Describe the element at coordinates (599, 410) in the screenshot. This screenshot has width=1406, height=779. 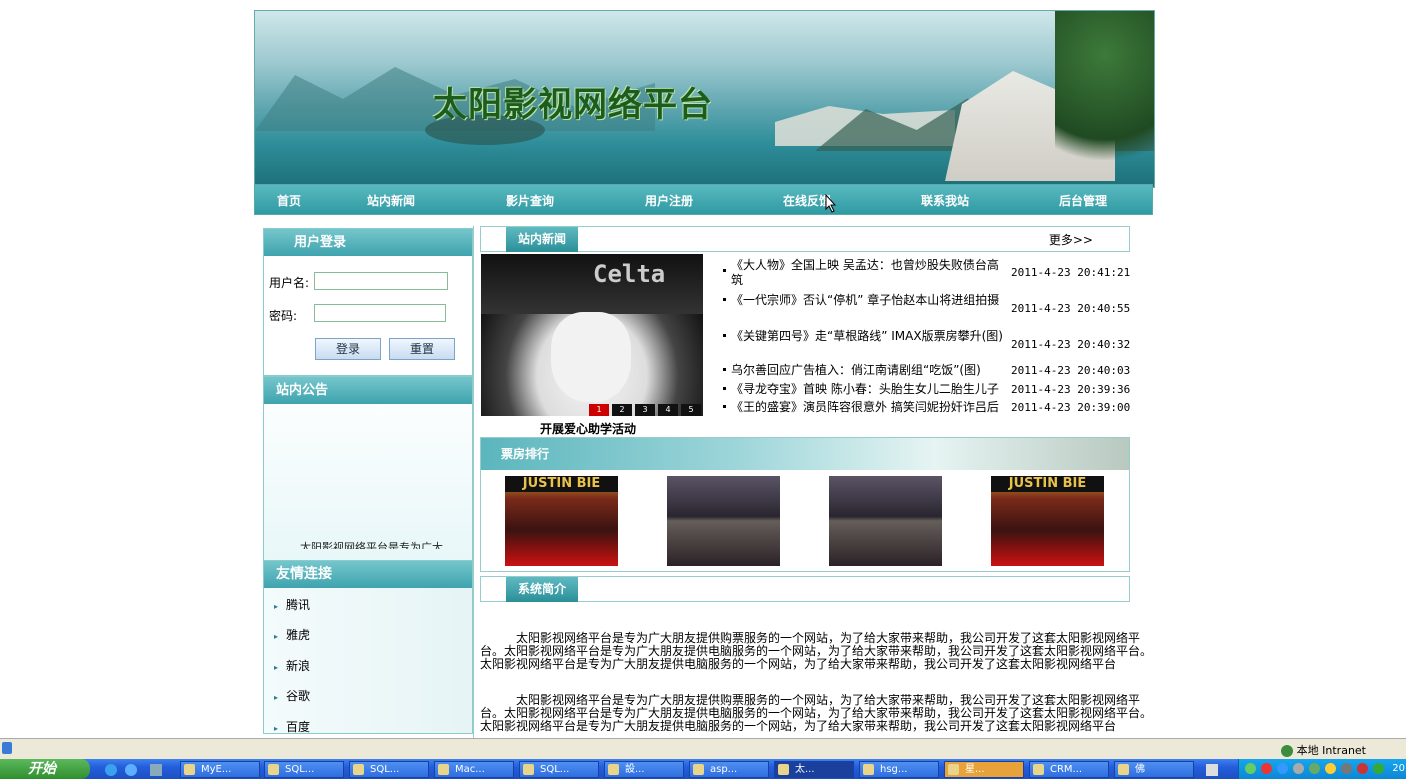
I see `slide-page-1: 1` at that location.